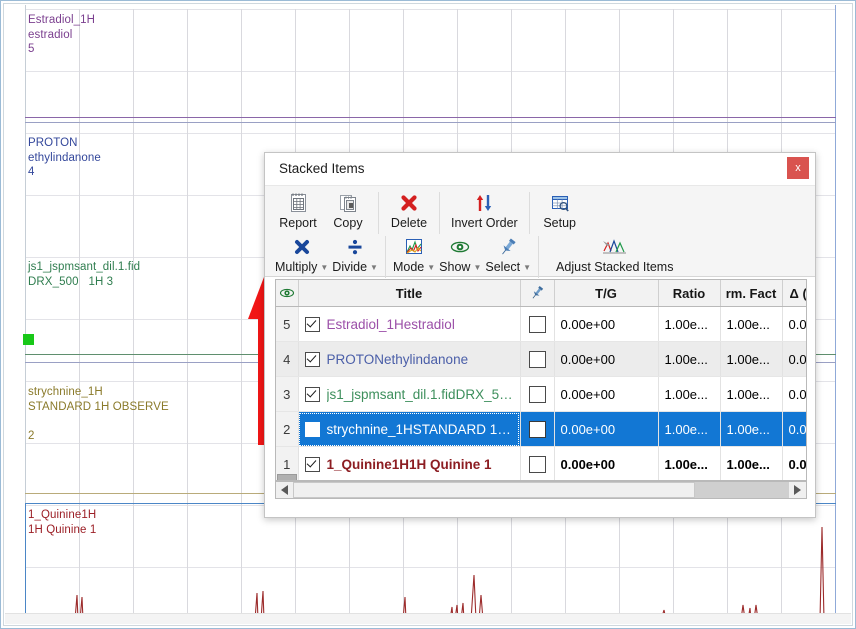 The image size is (856, 629). What do you see at coordinates (62, 34) in the screenshot?
I see `trace-caption-estradiol: Estradiol_1H estradiol 5` at bounding box center [62, 34].